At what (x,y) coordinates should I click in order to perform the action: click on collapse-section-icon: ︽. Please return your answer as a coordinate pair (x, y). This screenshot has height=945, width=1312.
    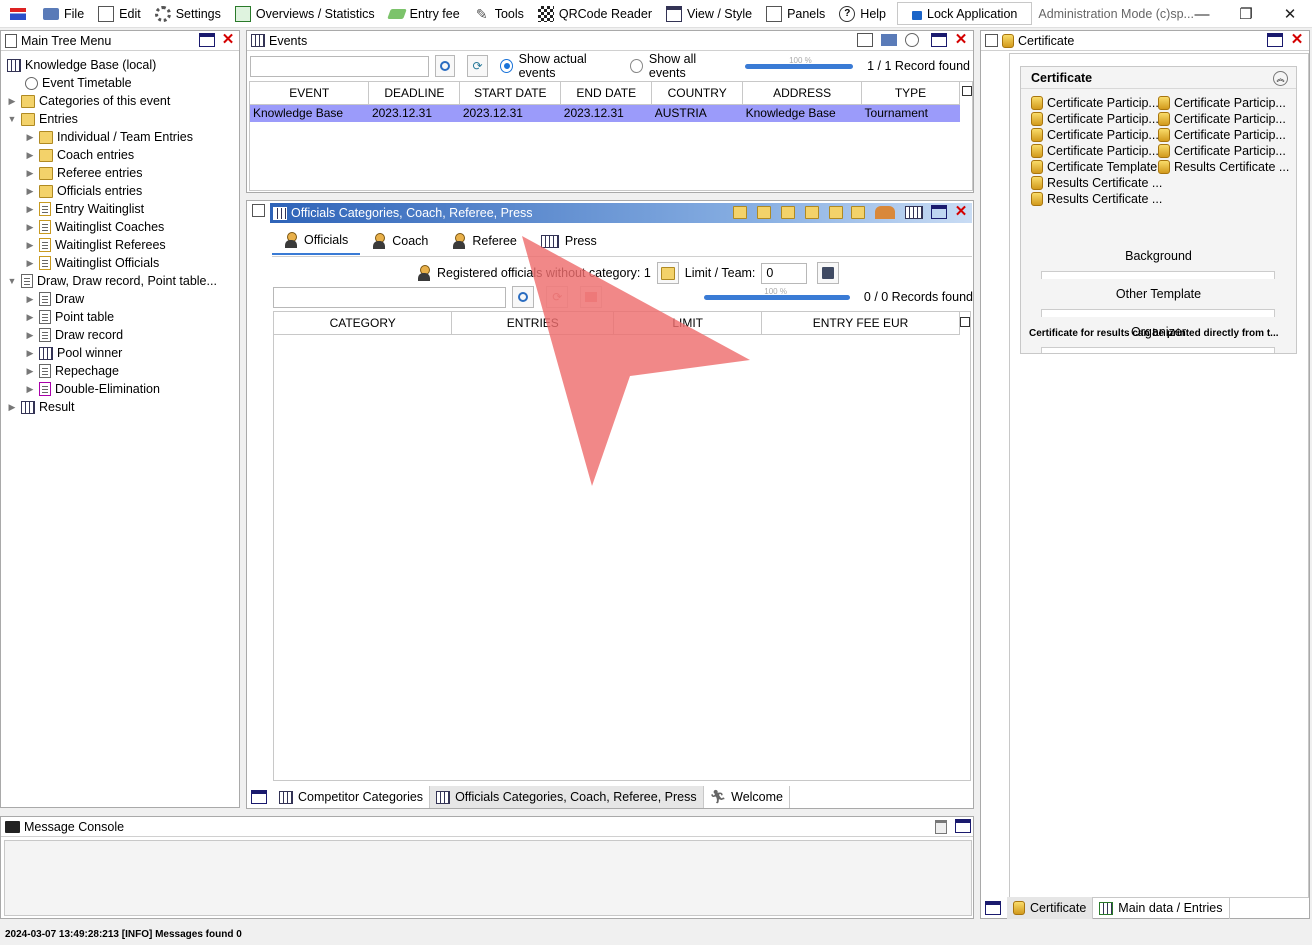
    Looking at the image, I should click on (1280, 78).